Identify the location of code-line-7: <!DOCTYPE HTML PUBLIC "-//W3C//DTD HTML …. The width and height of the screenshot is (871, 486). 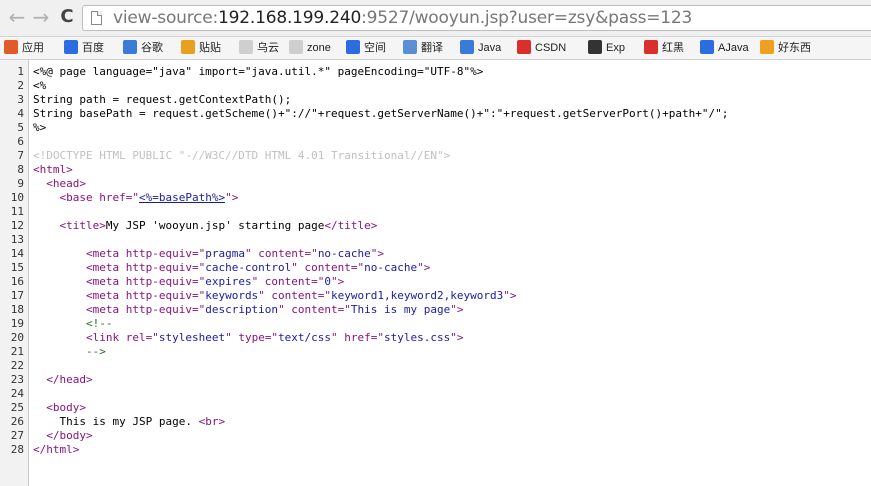
(242, 155).